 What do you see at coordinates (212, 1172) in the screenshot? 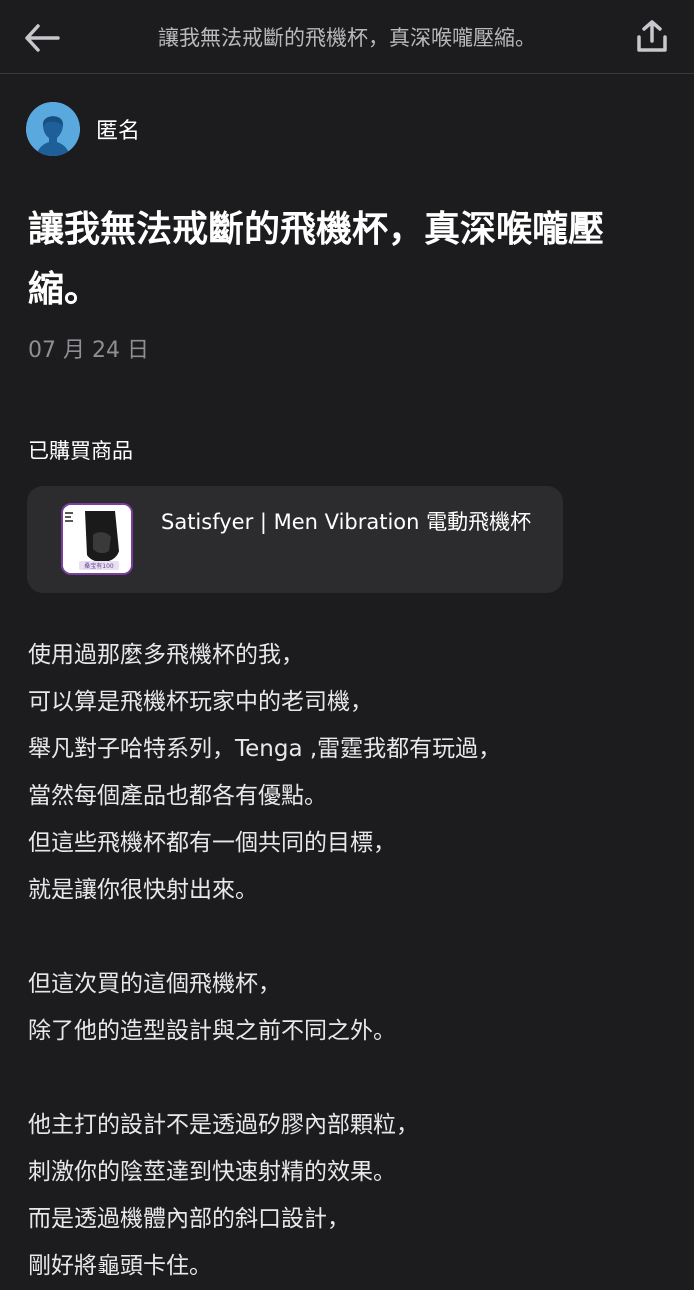
I see `body-line: 刺激你的陰莖達到快速射精的效果。` at bounding box center [212, 1172].